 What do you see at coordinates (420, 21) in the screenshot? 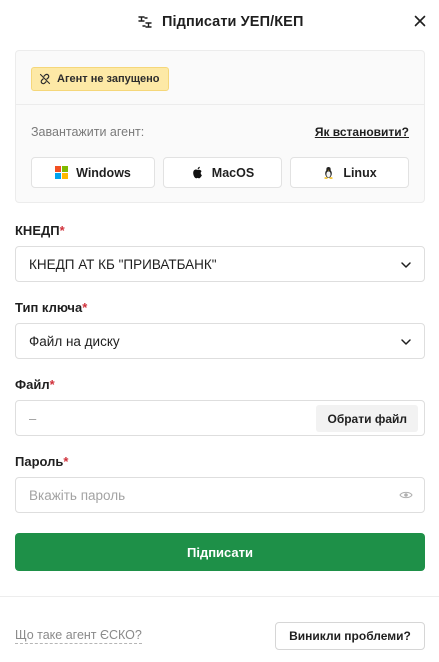
I see `close-icon` at bounding box center [420, 21].